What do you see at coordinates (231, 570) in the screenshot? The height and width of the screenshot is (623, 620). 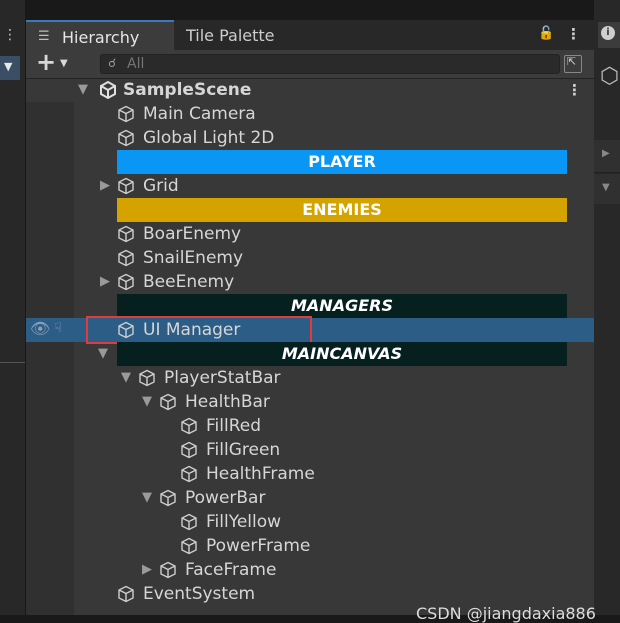 I see `item-label: FaceFrame` at bounding box center [231, 570].